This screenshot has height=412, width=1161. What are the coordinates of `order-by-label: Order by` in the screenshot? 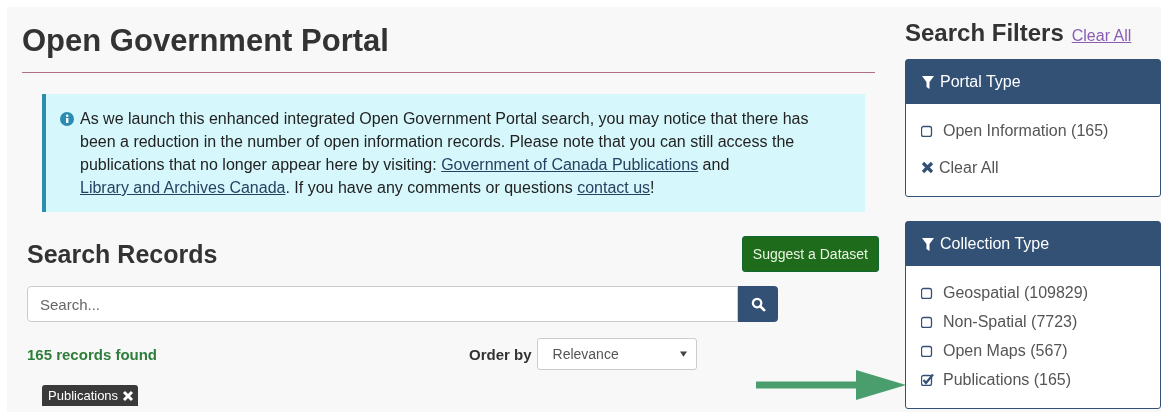 It's located at (500, 354).